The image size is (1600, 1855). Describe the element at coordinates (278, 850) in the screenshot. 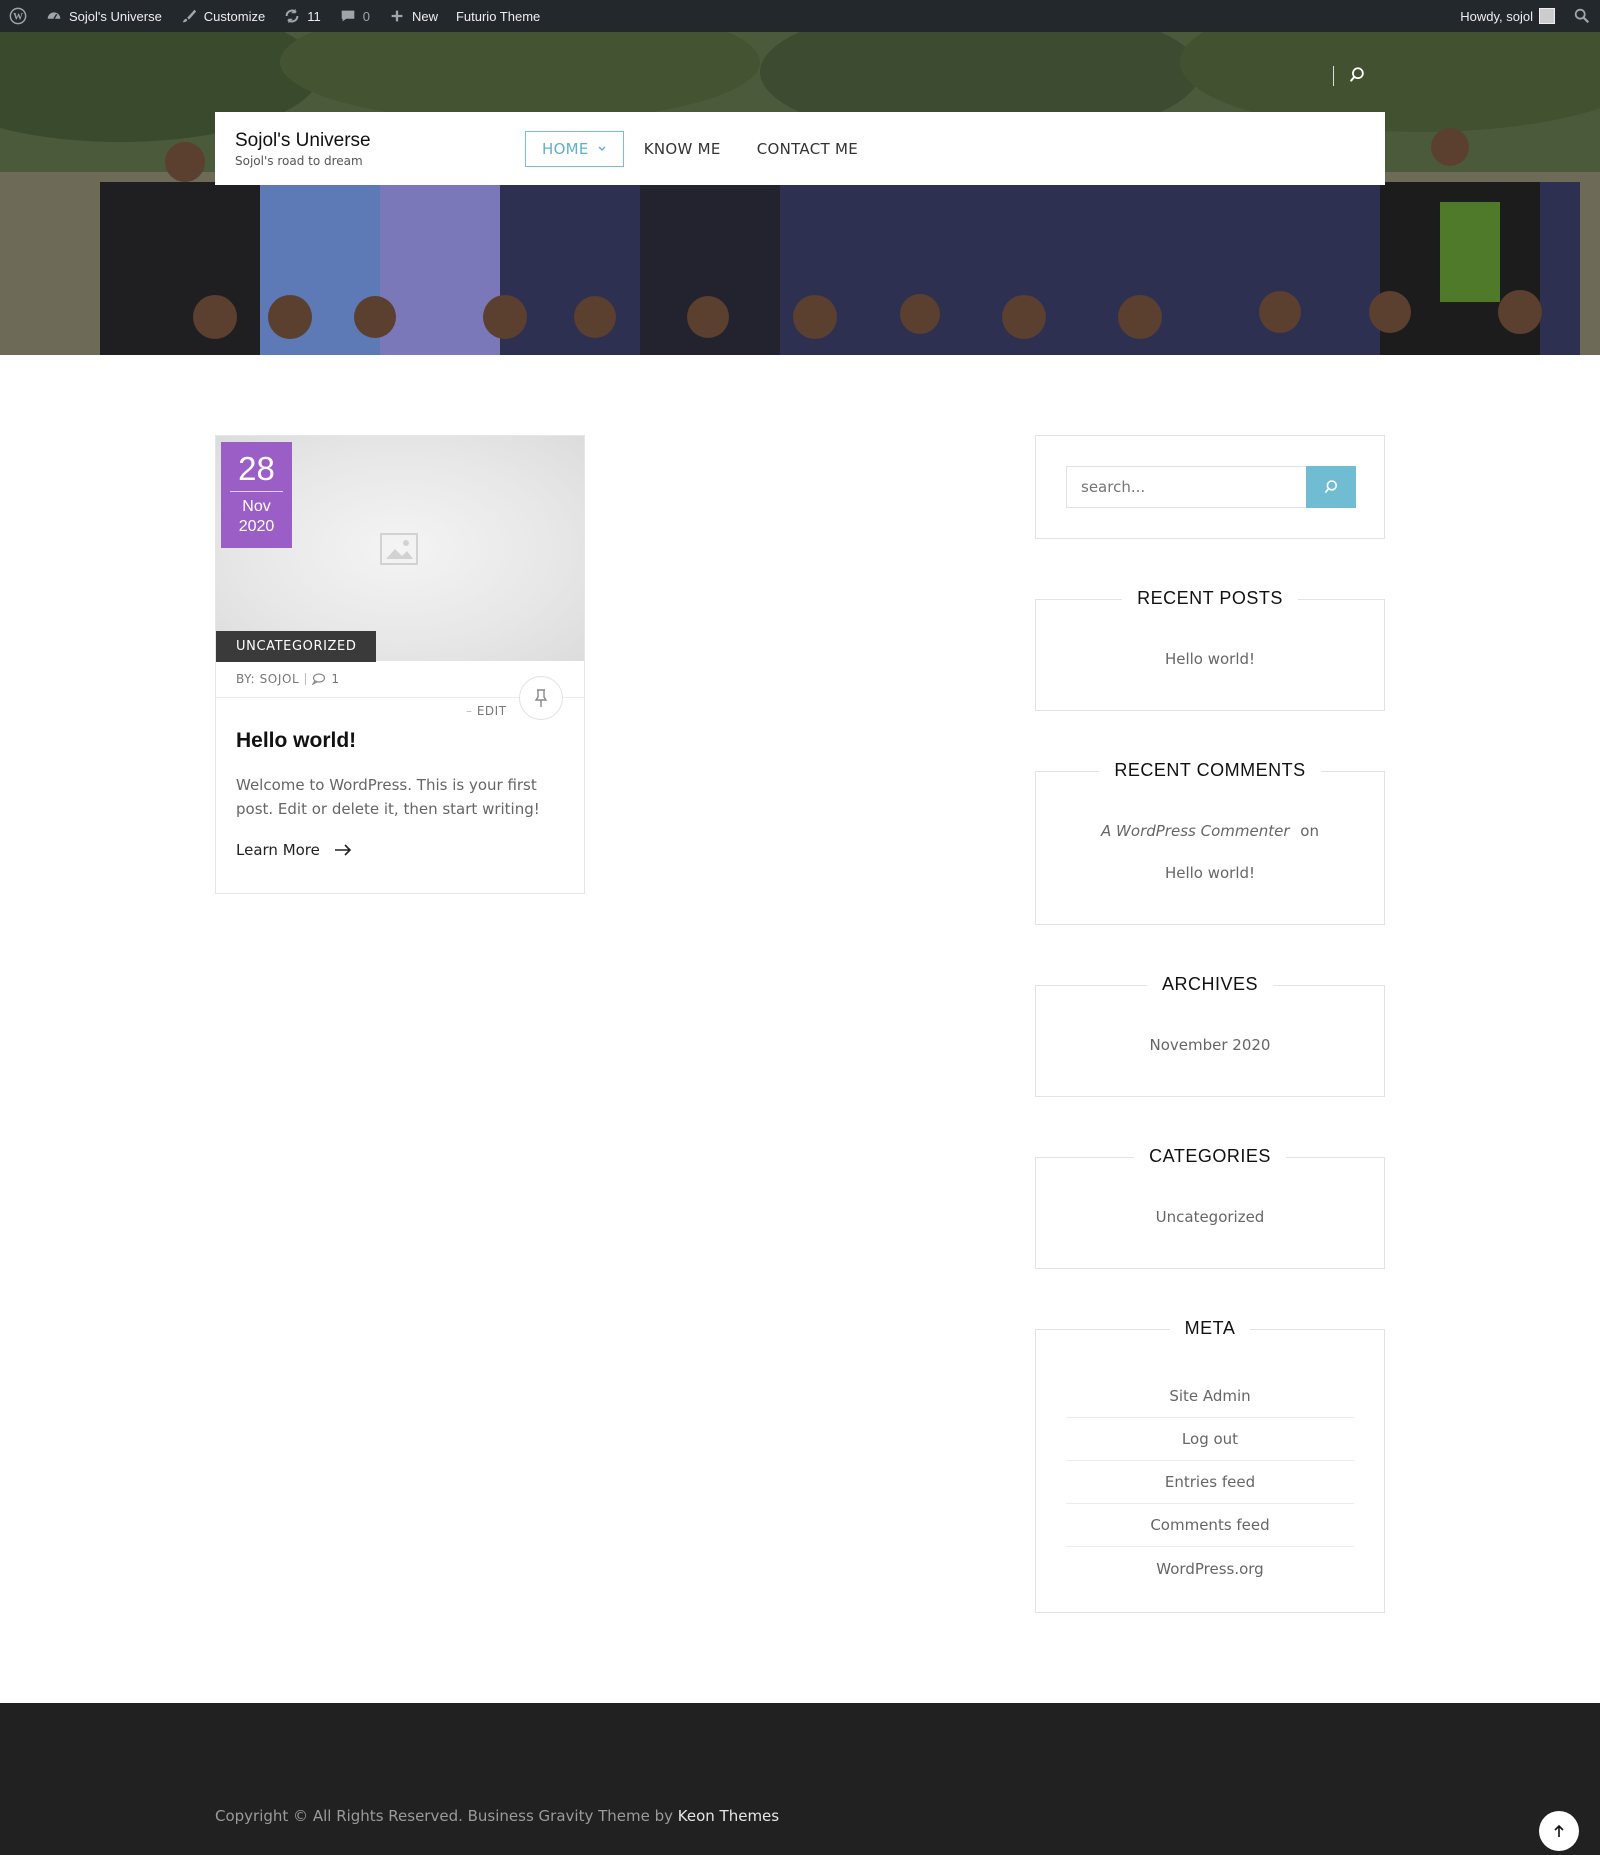

I see `learn-more-label: Learn More` at that location.